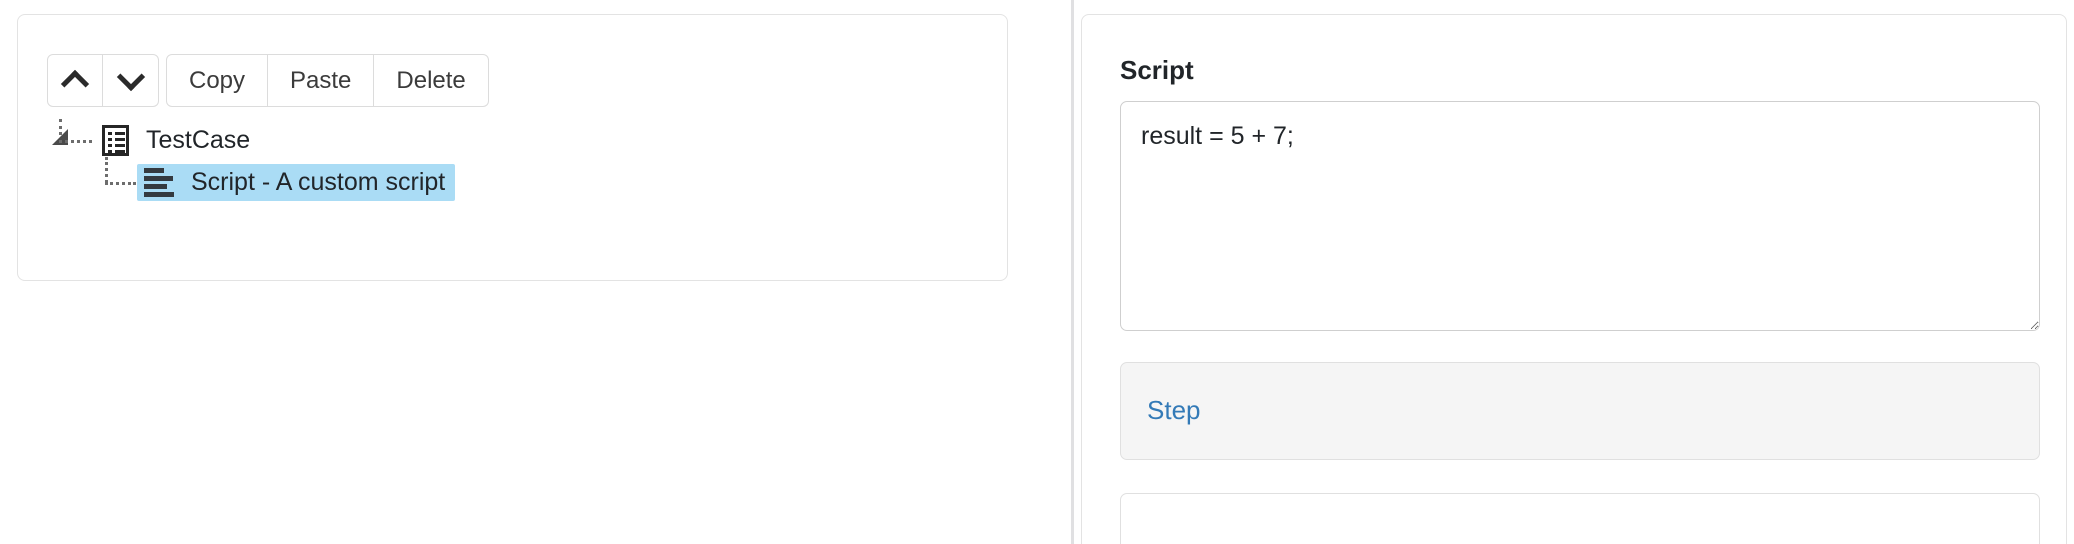  What do you see at coordinates (1174, 410) in the screenshot?
I see `step-link: Step` at bounding box center [1174, 410].